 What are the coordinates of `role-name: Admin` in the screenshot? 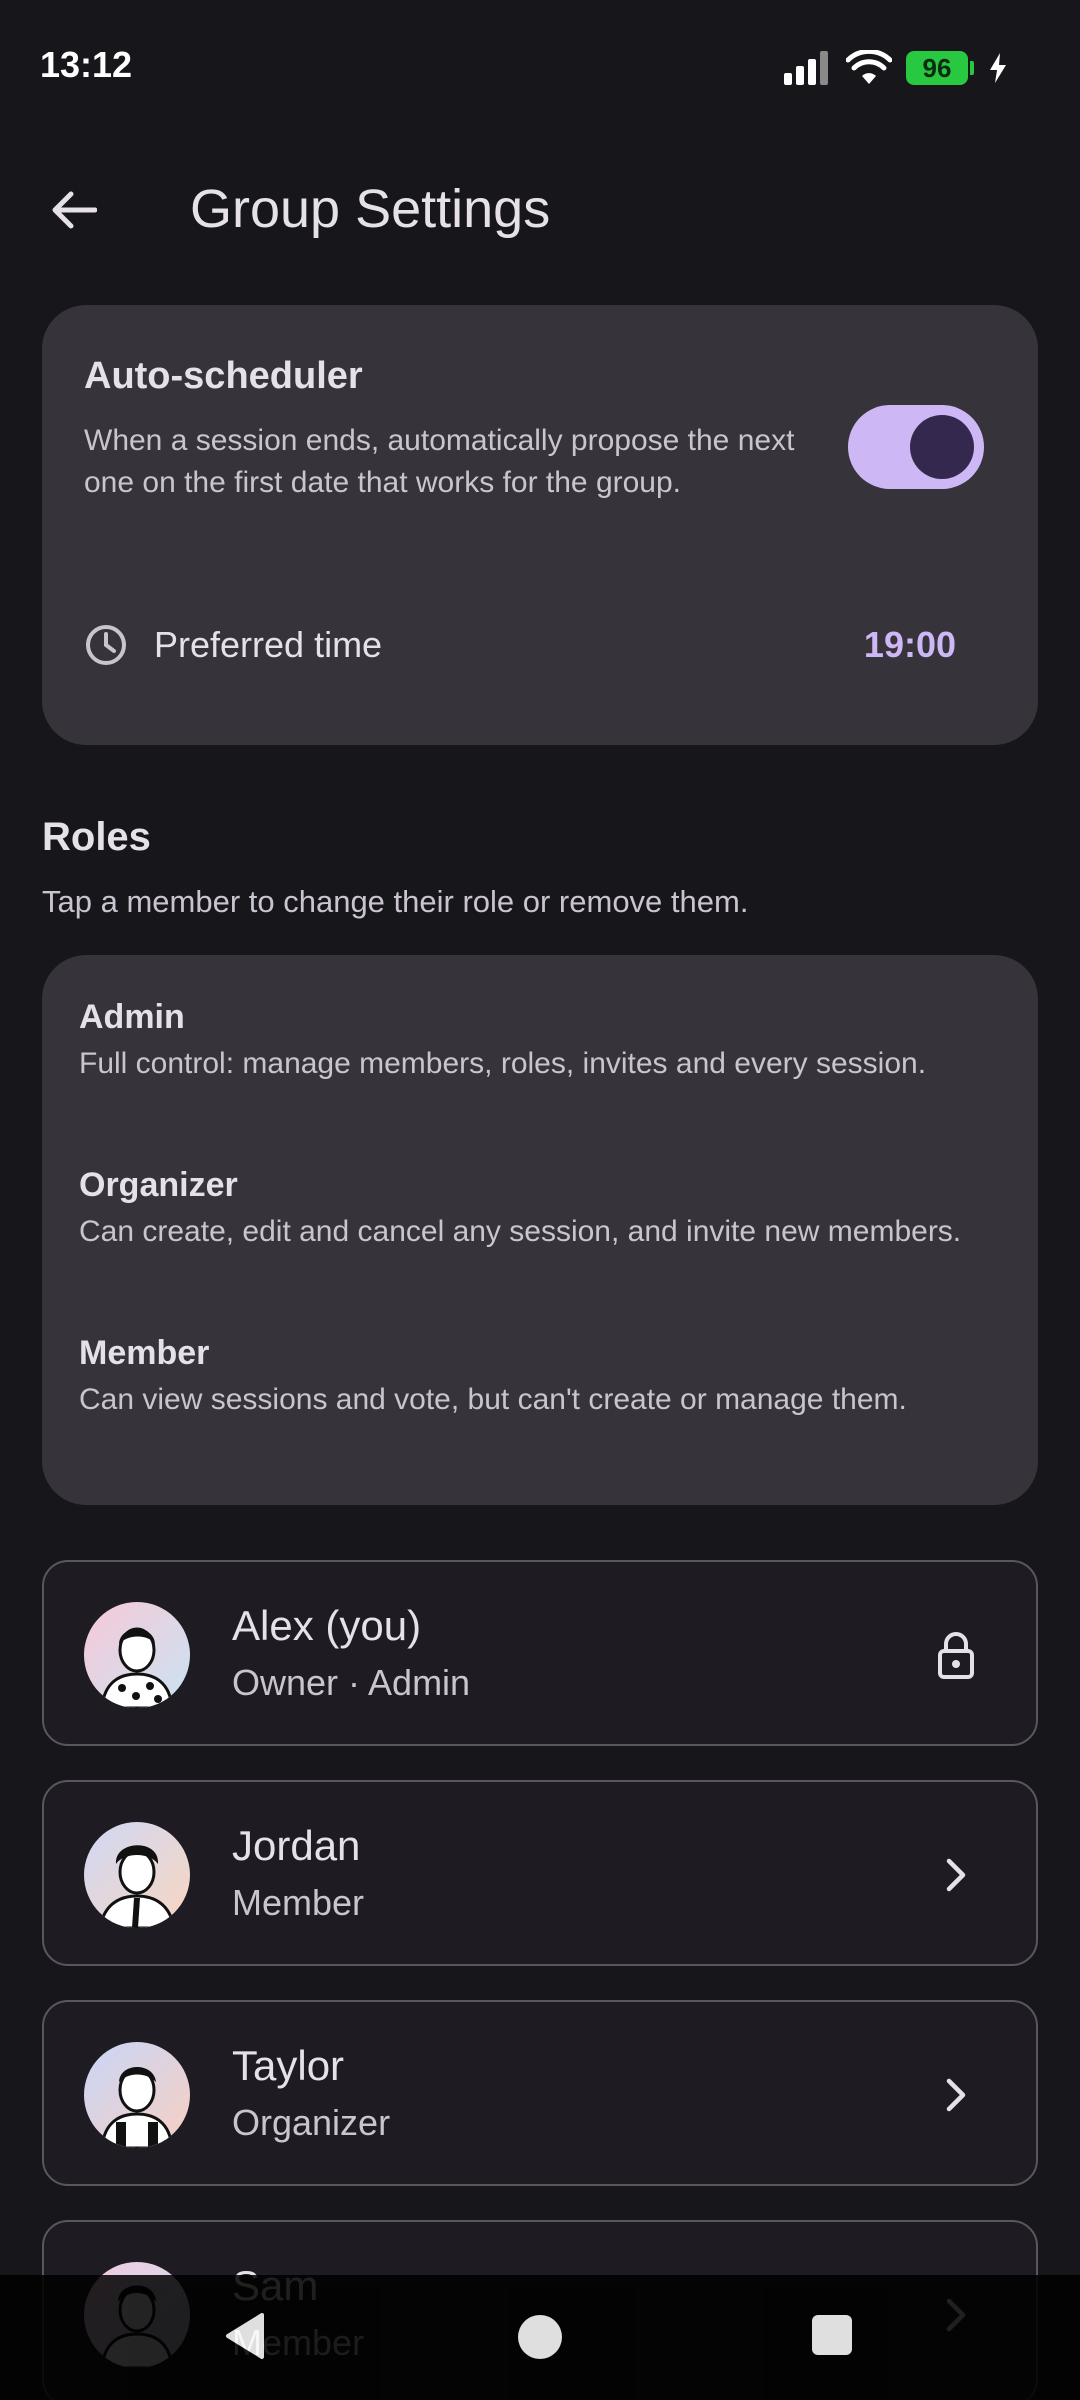 It's located at (132, 1017).